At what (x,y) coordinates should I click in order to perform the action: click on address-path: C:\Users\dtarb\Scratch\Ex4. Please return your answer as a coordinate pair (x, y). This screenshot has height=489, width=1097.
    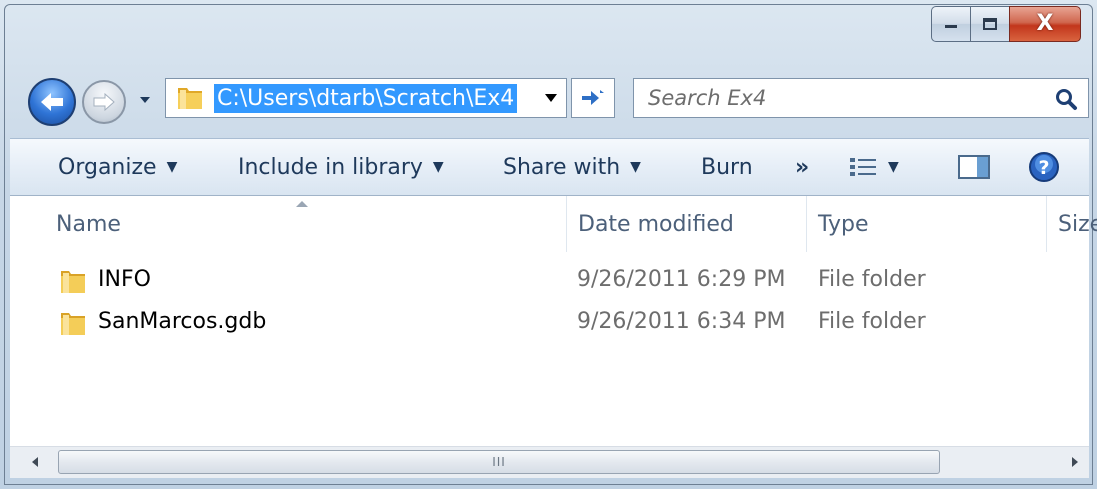
    Looking at the image, I should click on (366, 98).